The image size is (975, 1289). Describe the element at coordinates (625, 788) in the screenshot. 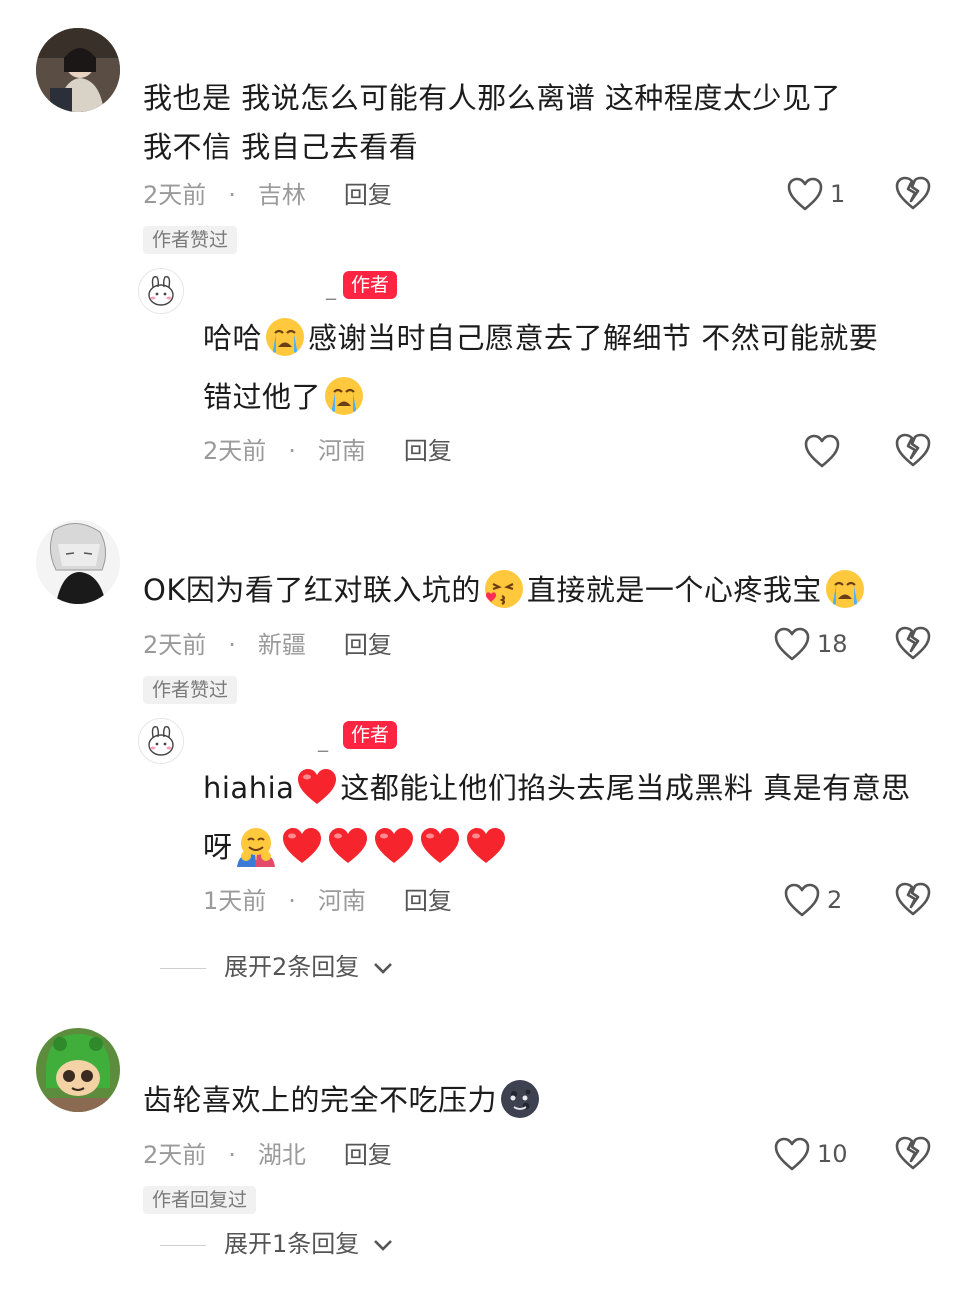

I see `reply-text-part: 这都能让他们掐头去尾当成黑料 真是有意思` at that location.